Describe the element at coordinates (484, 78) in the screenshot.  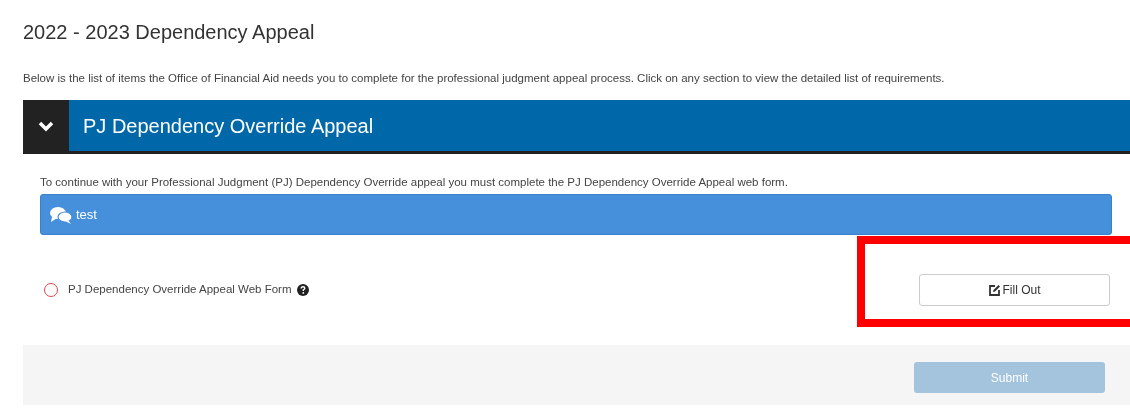
I see `page-description: Below is the list of items the Office of Financial Aid needs you to complete for the professional judgment appeal process. Click on any section to view the detailed list of requirements.` at that location.